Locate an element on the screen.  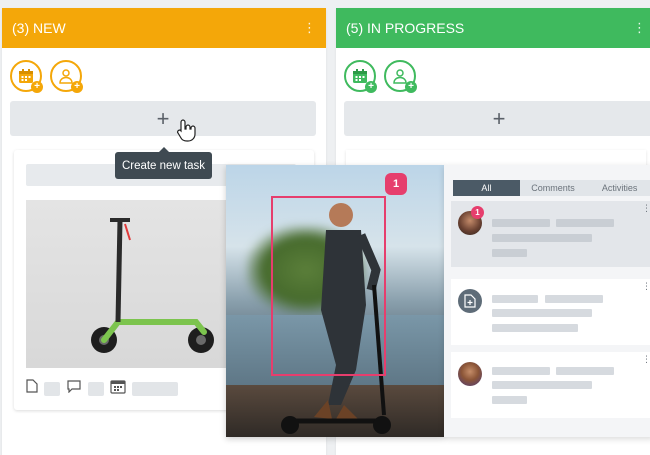
avatar is located at coordinates (470, 374).